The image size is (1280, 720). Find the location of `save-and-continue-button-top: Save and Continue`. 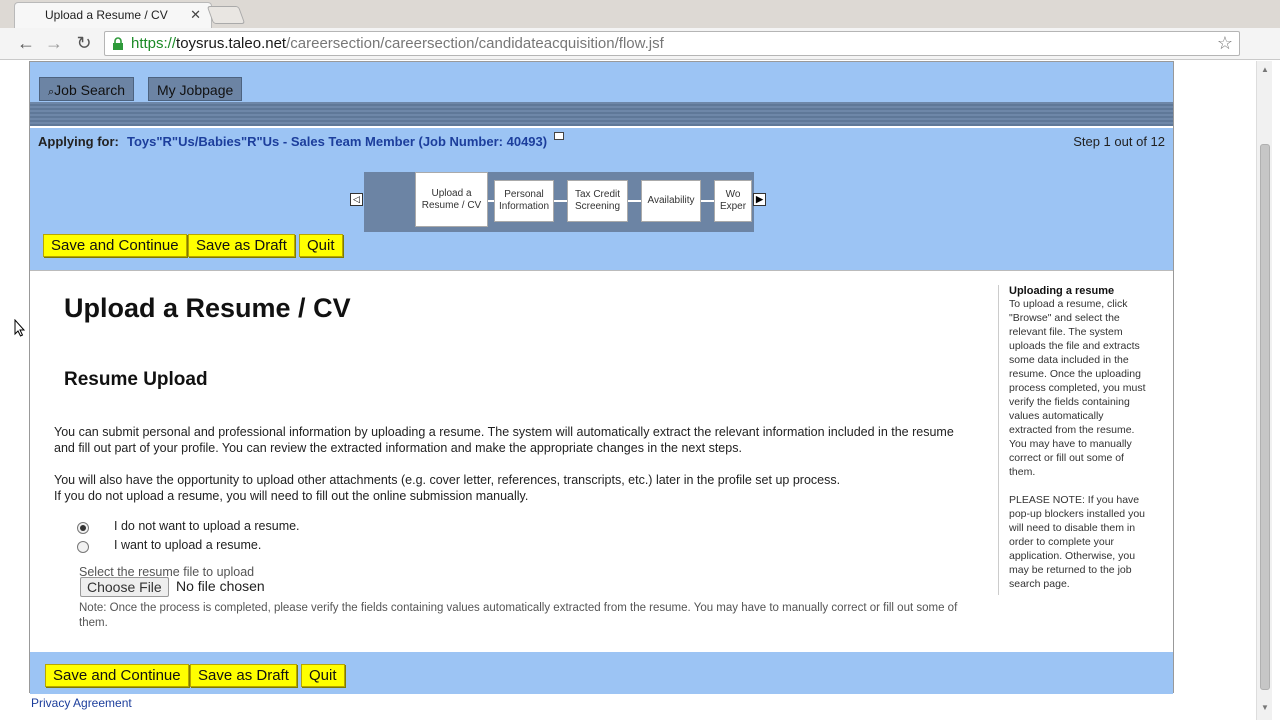

save-and-continue-button-top: Save and Continue is located at coordinates (115, 245).